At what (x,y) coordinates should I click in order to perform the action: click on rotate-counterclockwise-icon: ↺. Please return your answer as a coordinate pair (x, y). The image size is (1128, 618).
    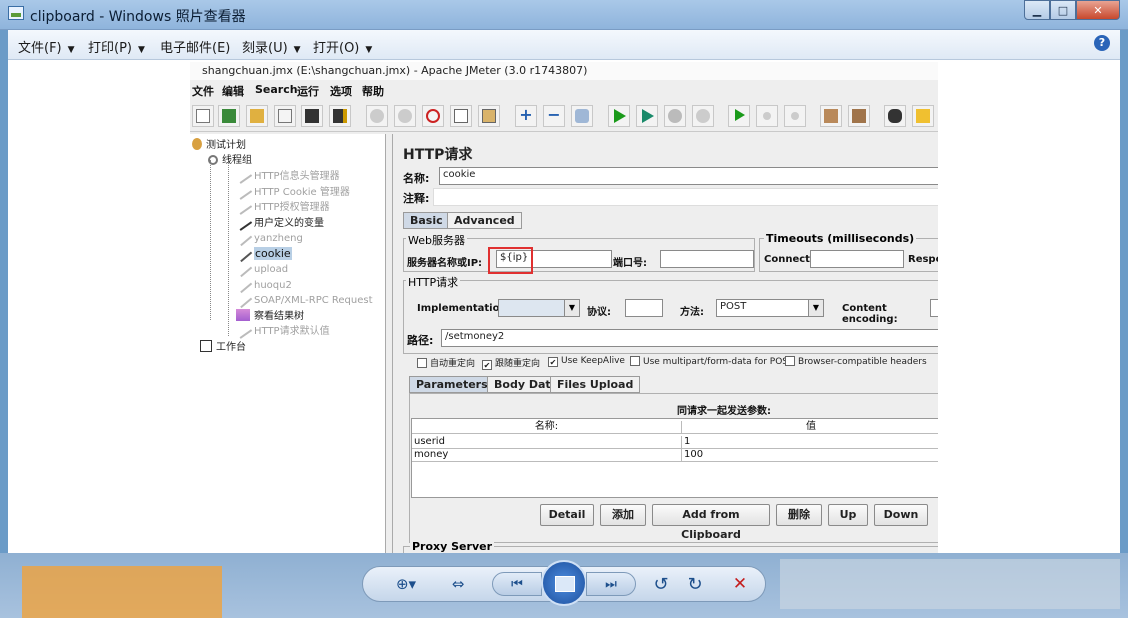
    Looking at the image, I should click on (661, 584).